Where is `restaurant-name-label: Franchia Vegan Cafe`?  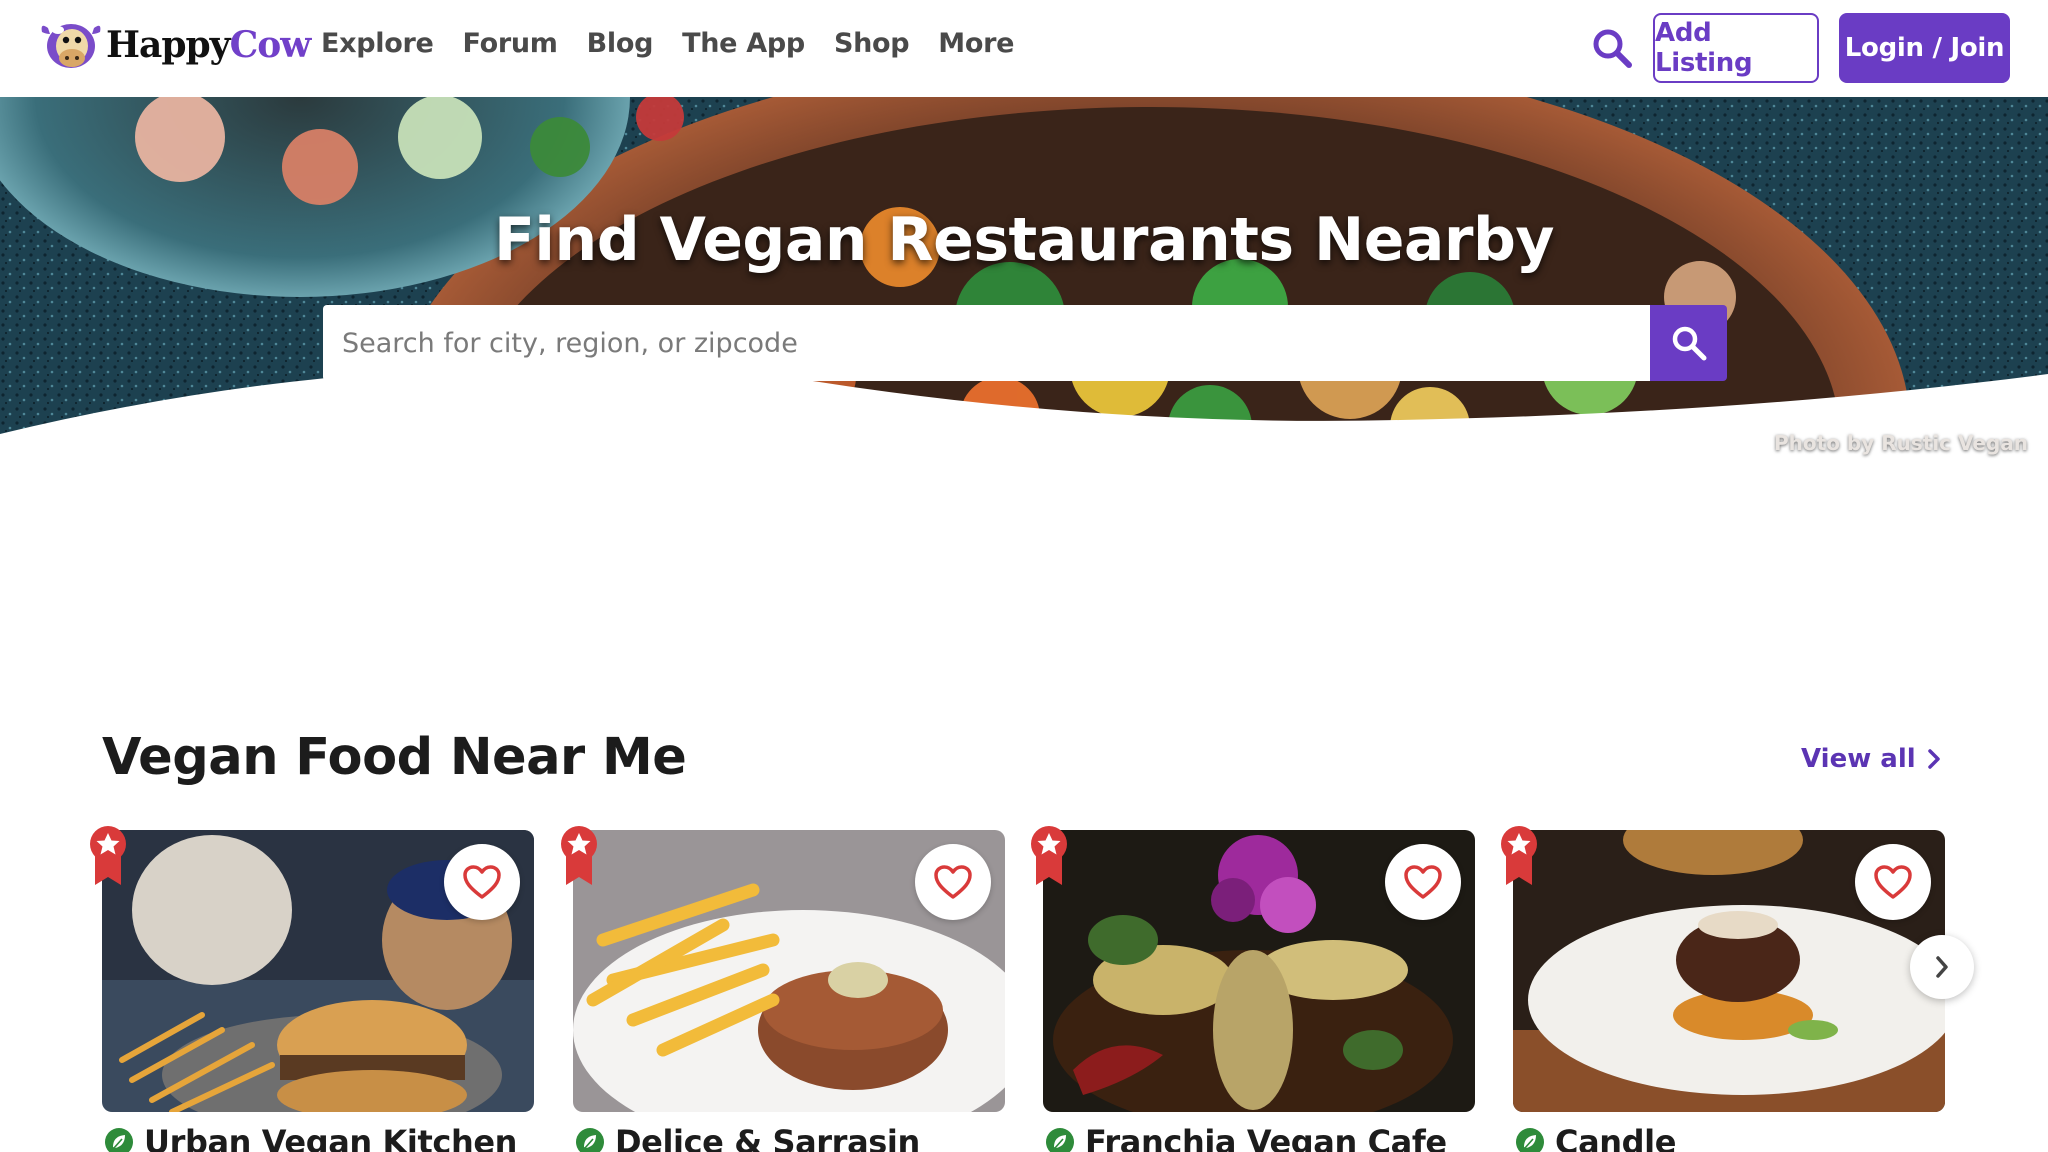 restaurant-name-label: Franchia Vegan Cafe is located at coordinates (1266, 1137).